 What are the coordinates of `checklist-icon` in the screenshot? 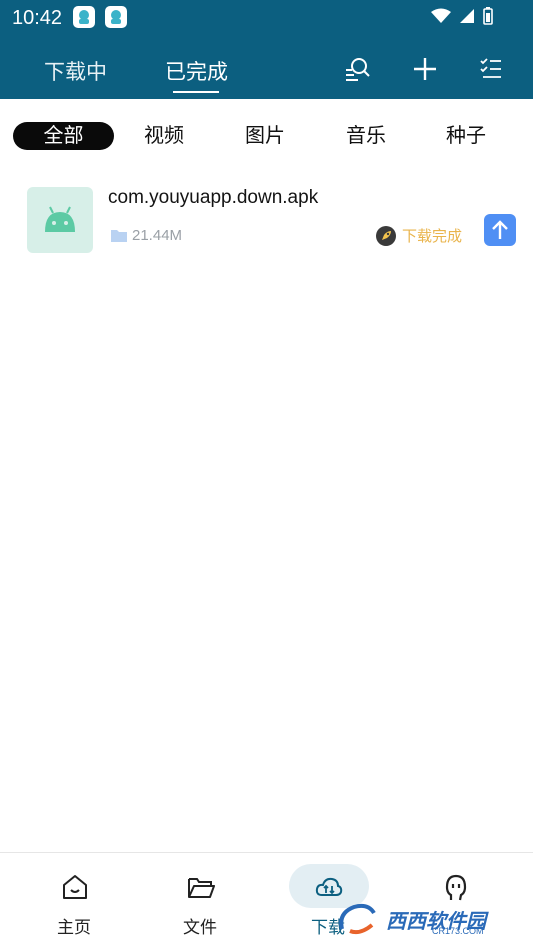 It's located at (492, 69).